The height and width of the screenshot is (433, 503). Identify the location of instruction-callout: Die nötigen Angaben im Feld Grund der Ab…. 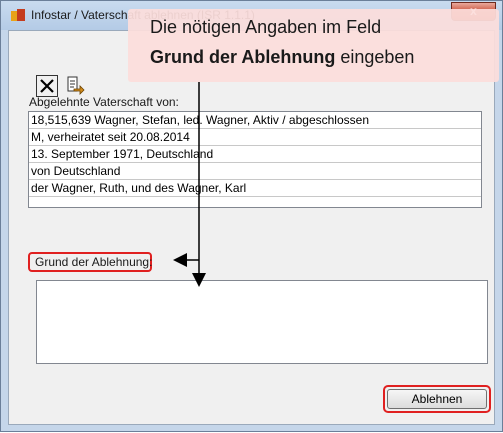
(313, 45).